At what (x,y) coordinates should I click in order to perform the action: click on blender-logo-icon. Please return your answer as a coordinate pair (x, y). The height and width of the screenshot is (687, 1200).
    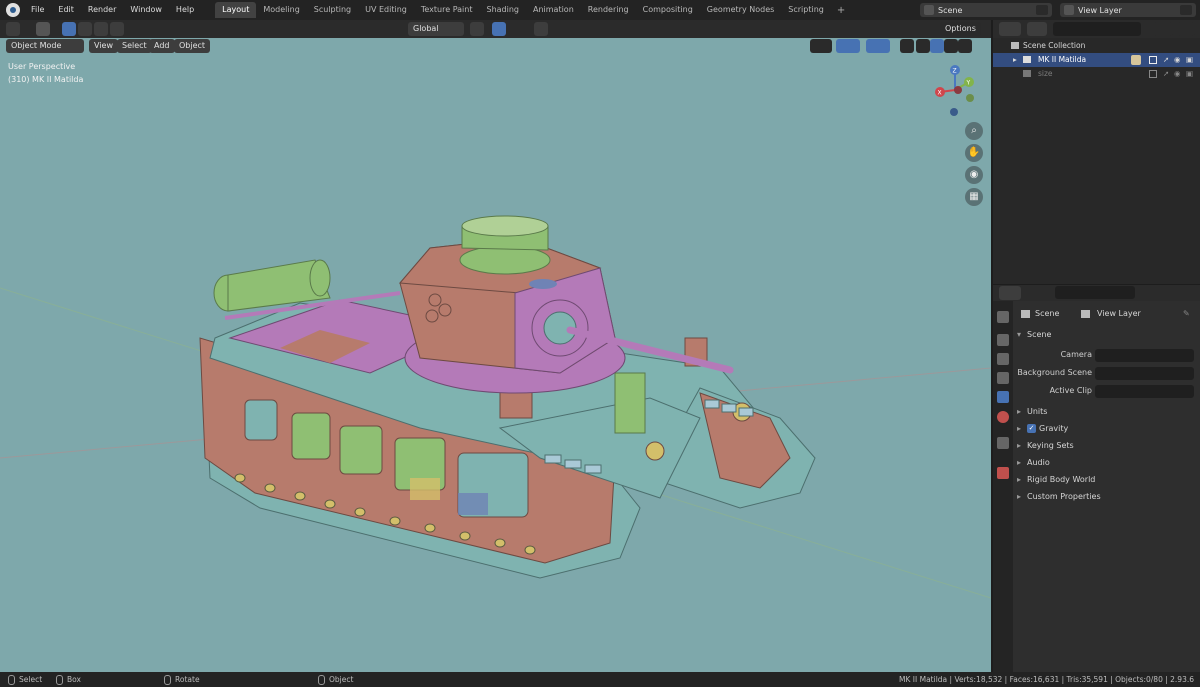
    Looking at the image, I should click on (13, 10).